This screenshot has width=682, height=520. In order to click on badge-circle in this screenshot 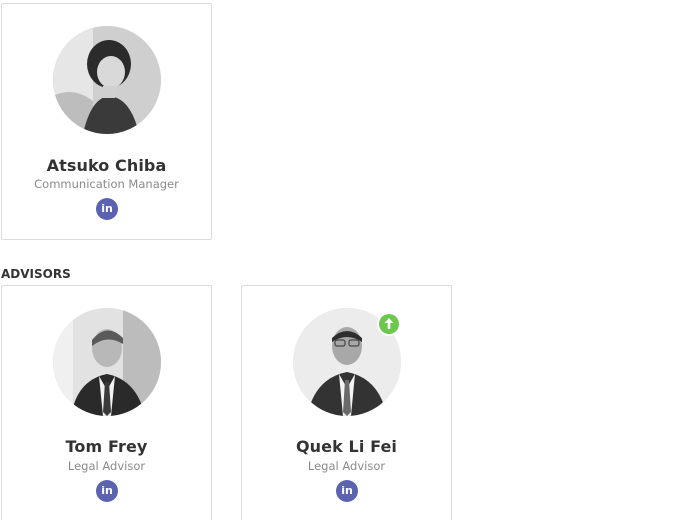, I will do `click(389, 324)`.